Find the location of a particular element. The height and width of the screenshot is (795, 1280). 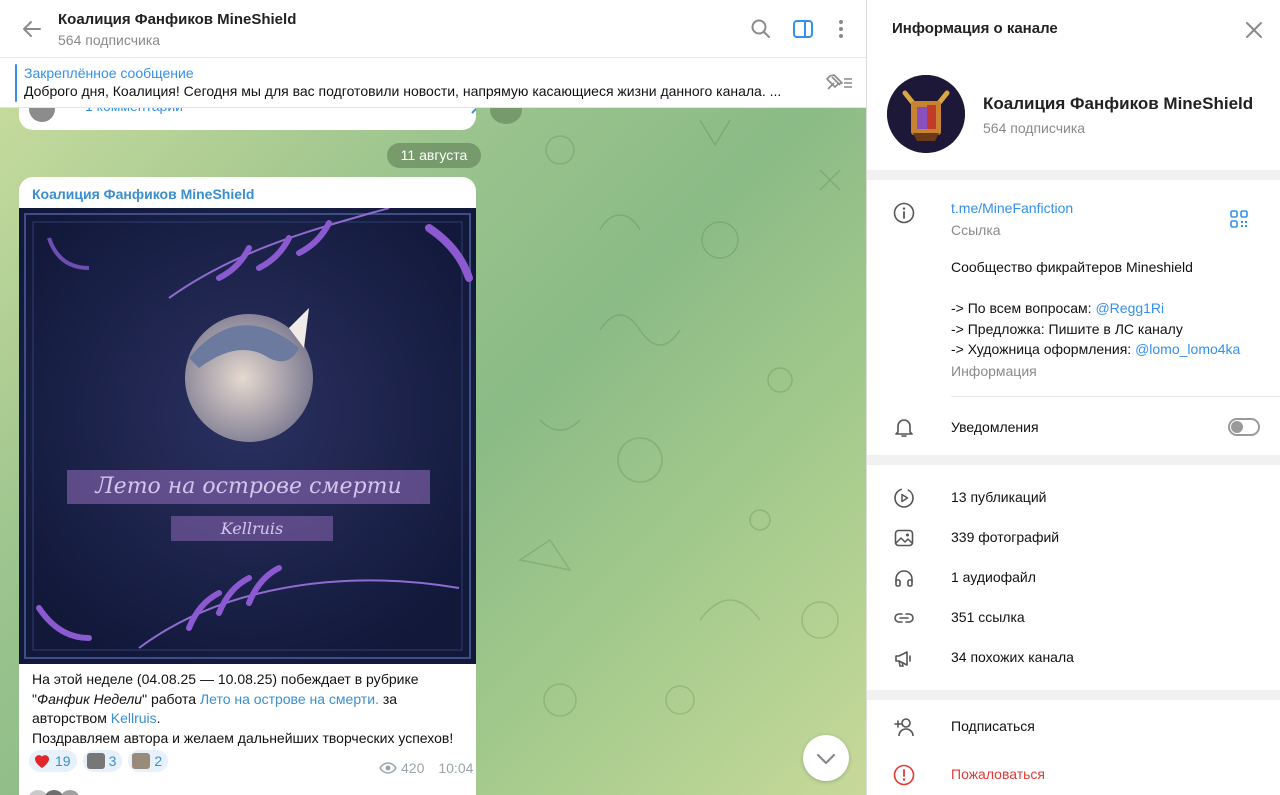

pinned-list-icon is located at coordinates (839, 83).